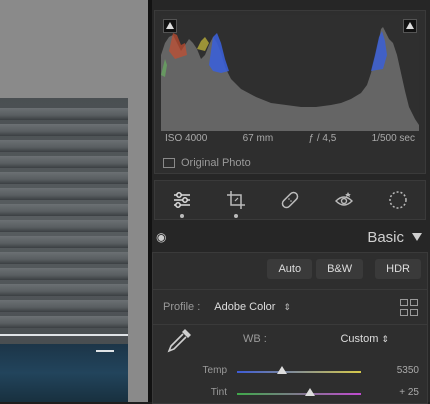 This screenshot has height=404, width=430. I want to click on profile-row: Profile : Adobe Color ⇕, so click(290, 307).